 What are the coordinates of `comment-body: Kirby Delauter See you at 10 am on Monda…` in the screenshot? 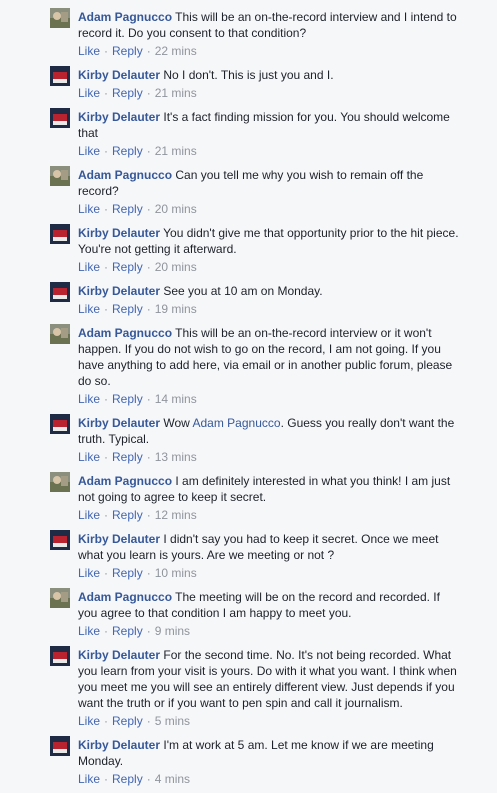 It's located at (269, 291).